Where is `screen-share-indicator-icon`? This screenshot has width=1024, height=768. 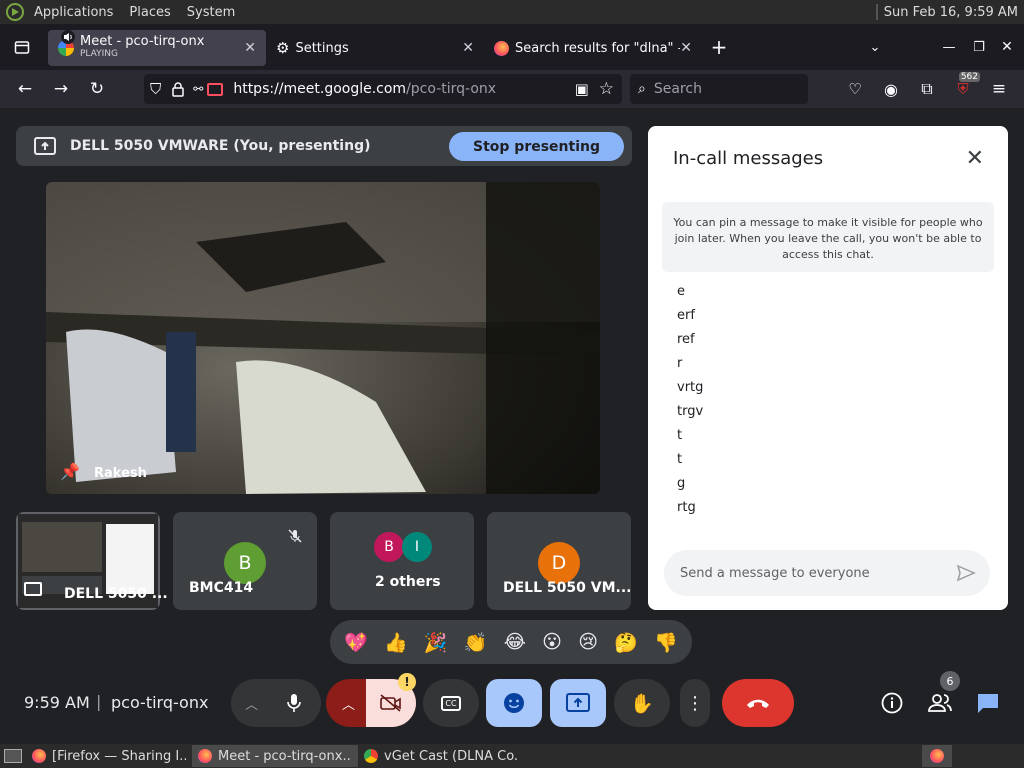
screen-share-indicator-icon is located at coordinates (215, 89).